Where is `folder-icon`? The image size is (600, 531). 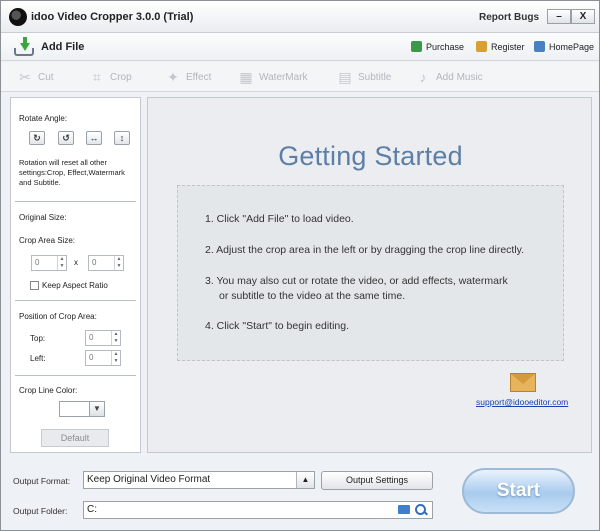 folder-icon is located at coordinates (404, 509).